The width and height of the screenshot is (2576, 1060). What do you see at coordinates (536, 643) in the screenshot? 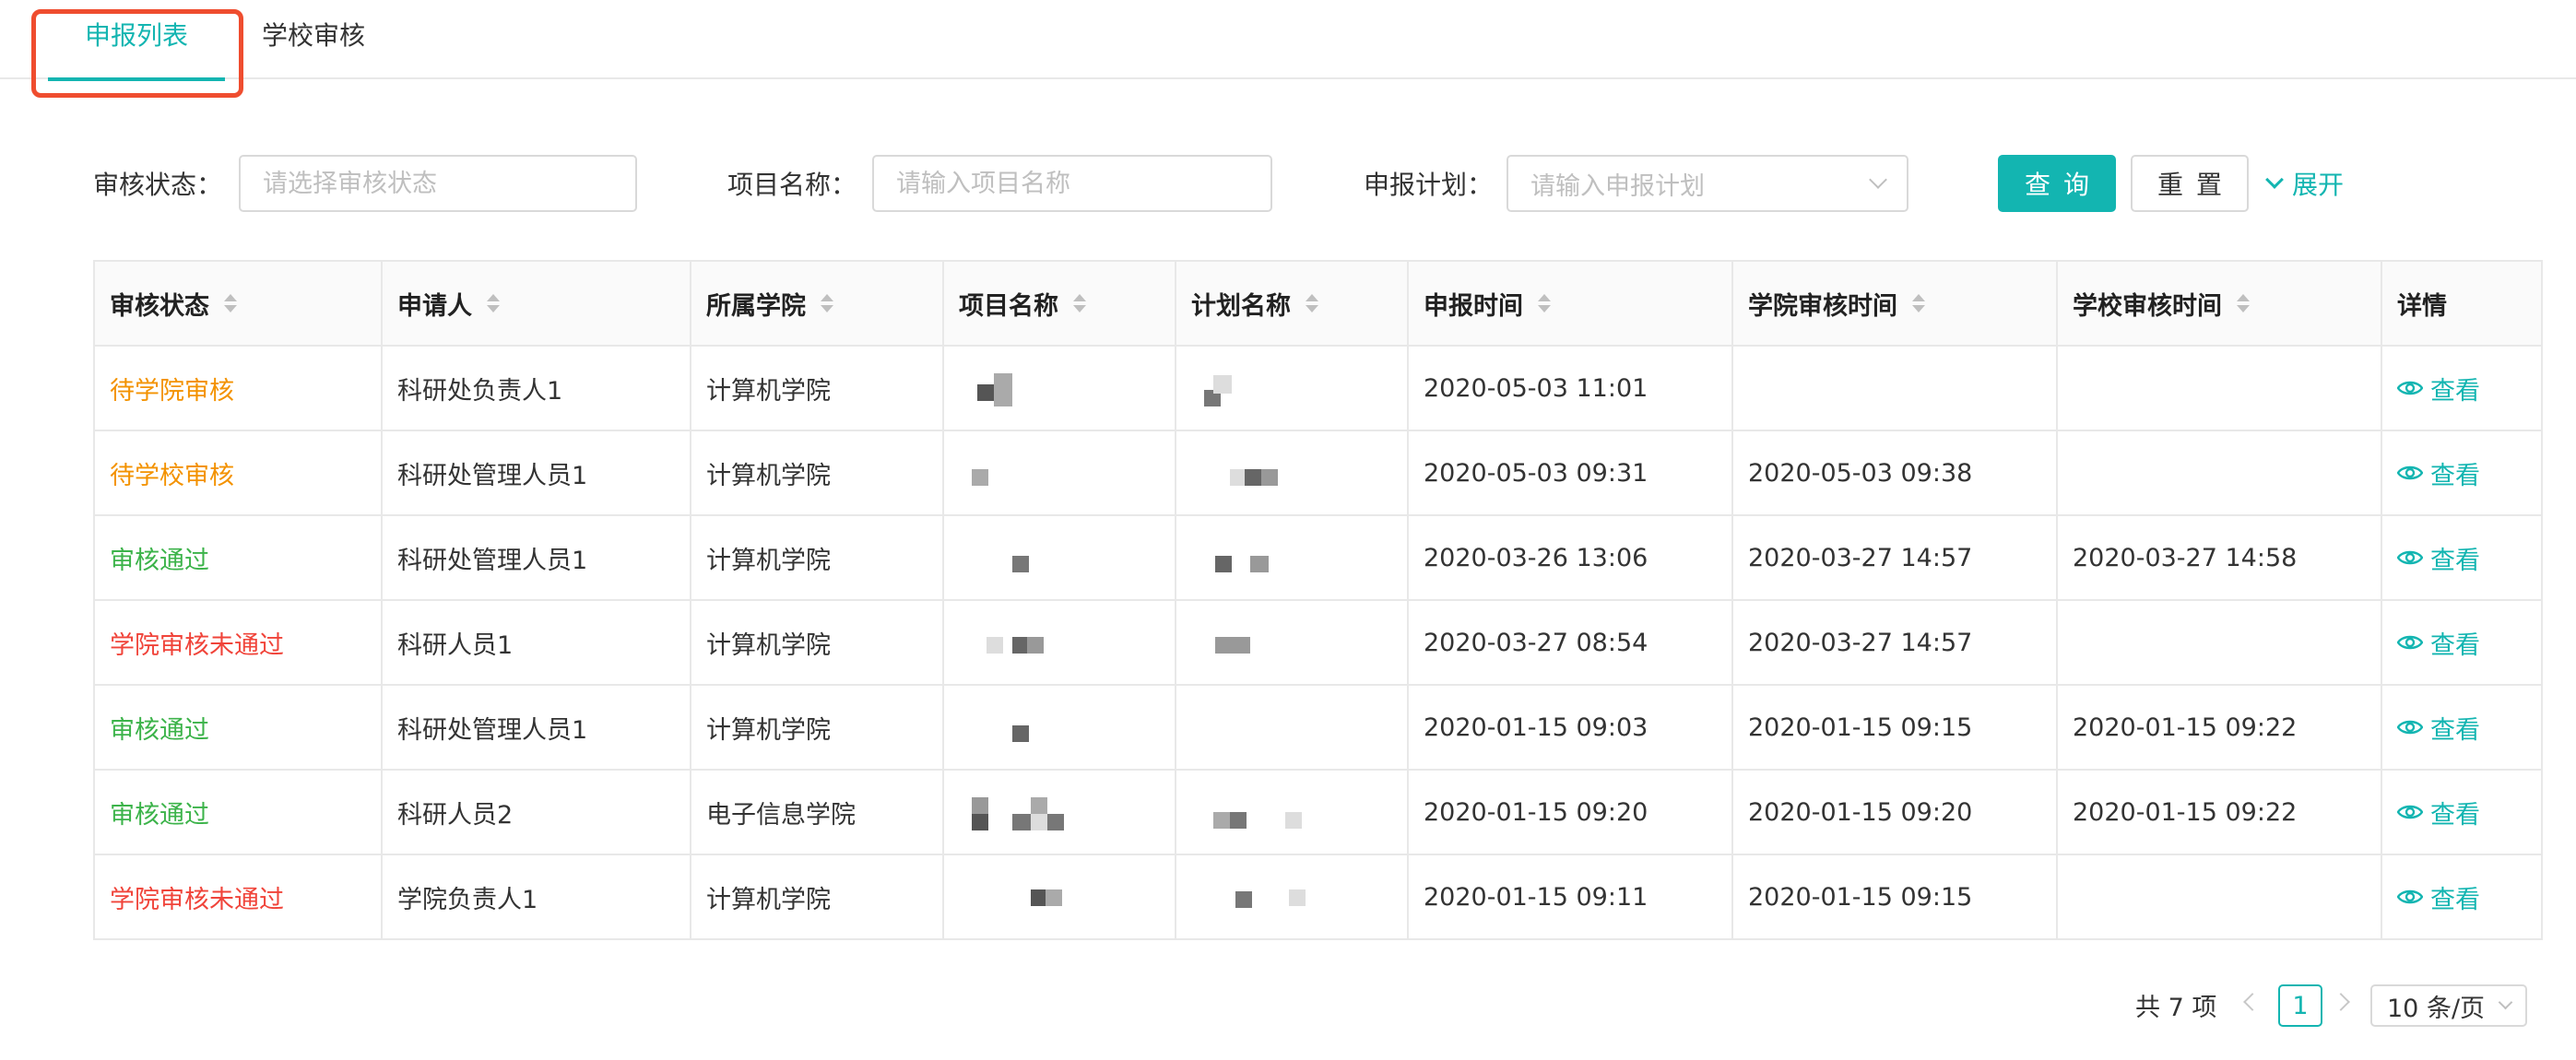
I see `applicant-cell: 科研人员1` at bounding box center [536, 643].